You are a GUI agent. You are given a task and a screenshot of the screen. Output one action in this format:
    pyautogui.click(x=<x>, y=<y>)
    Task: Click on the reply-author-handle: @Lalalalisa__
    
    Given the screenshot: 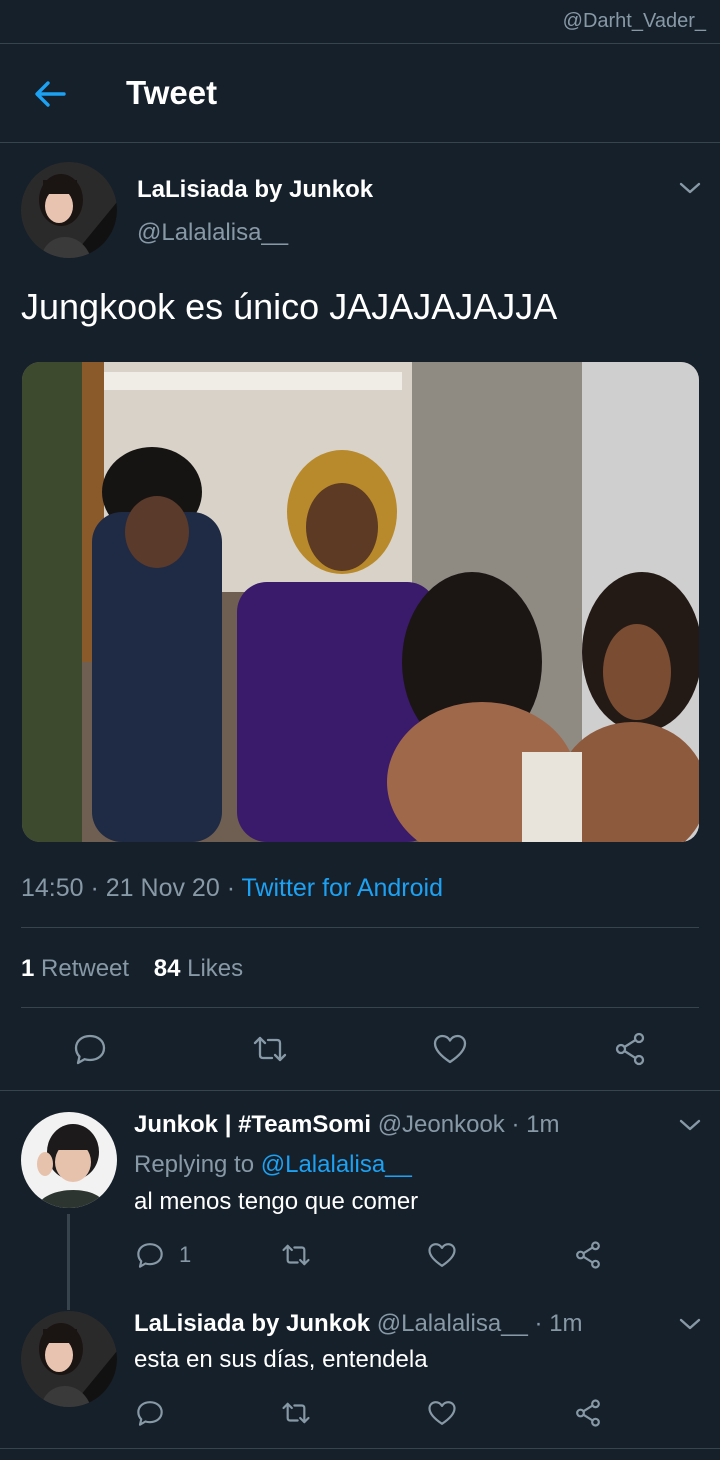 What is the action you would take?
    pyautogui.click(x=452, y=1323)
    